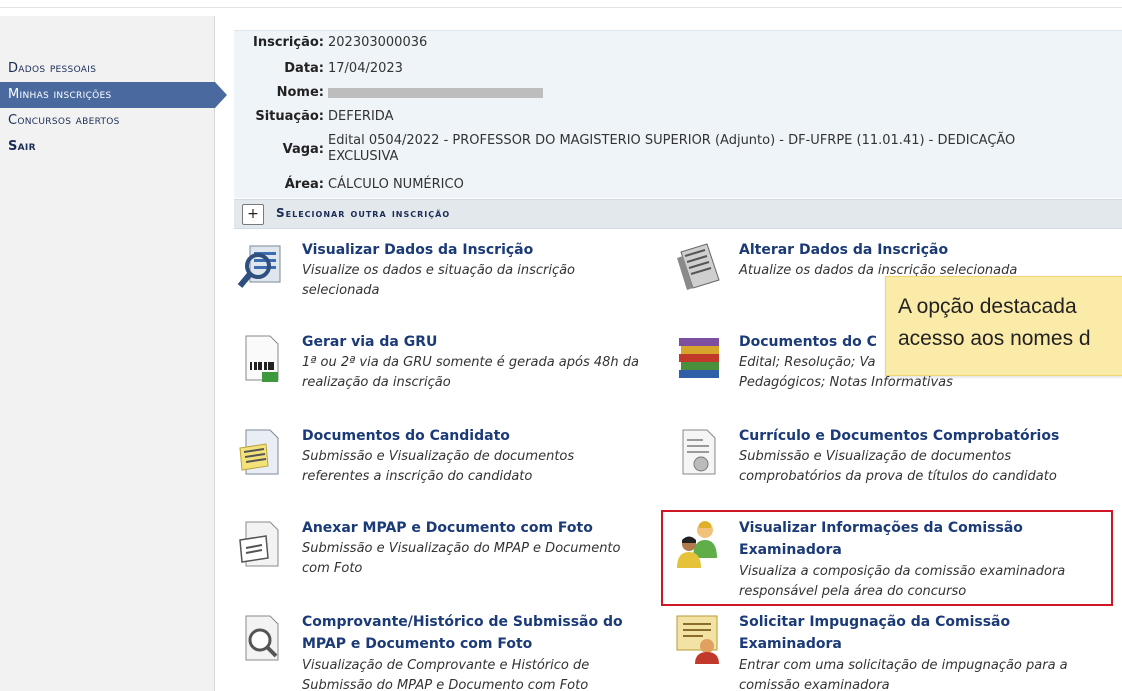 This screenshot has height=691, width=1122. Describe the element at coordinates (303, 149) in the screenshot. I see `vaga-label: Vaga:` at that location.